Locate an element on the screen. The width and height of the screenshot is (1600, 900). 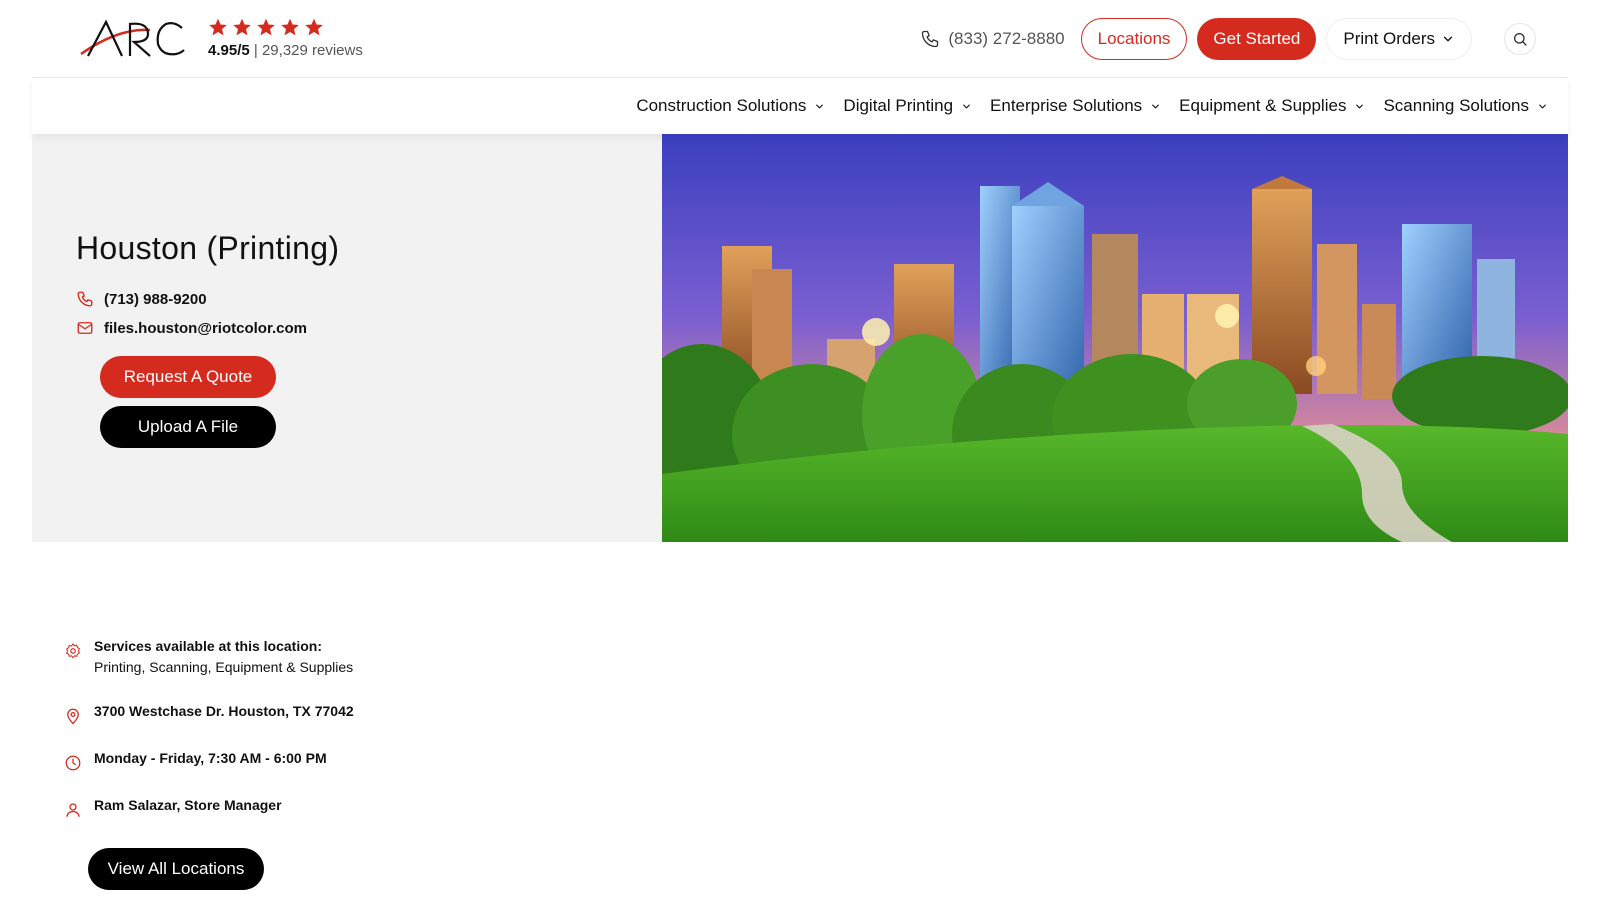
nav-item-digital-printing: Digital Printing is located at coordinates (907, 106).